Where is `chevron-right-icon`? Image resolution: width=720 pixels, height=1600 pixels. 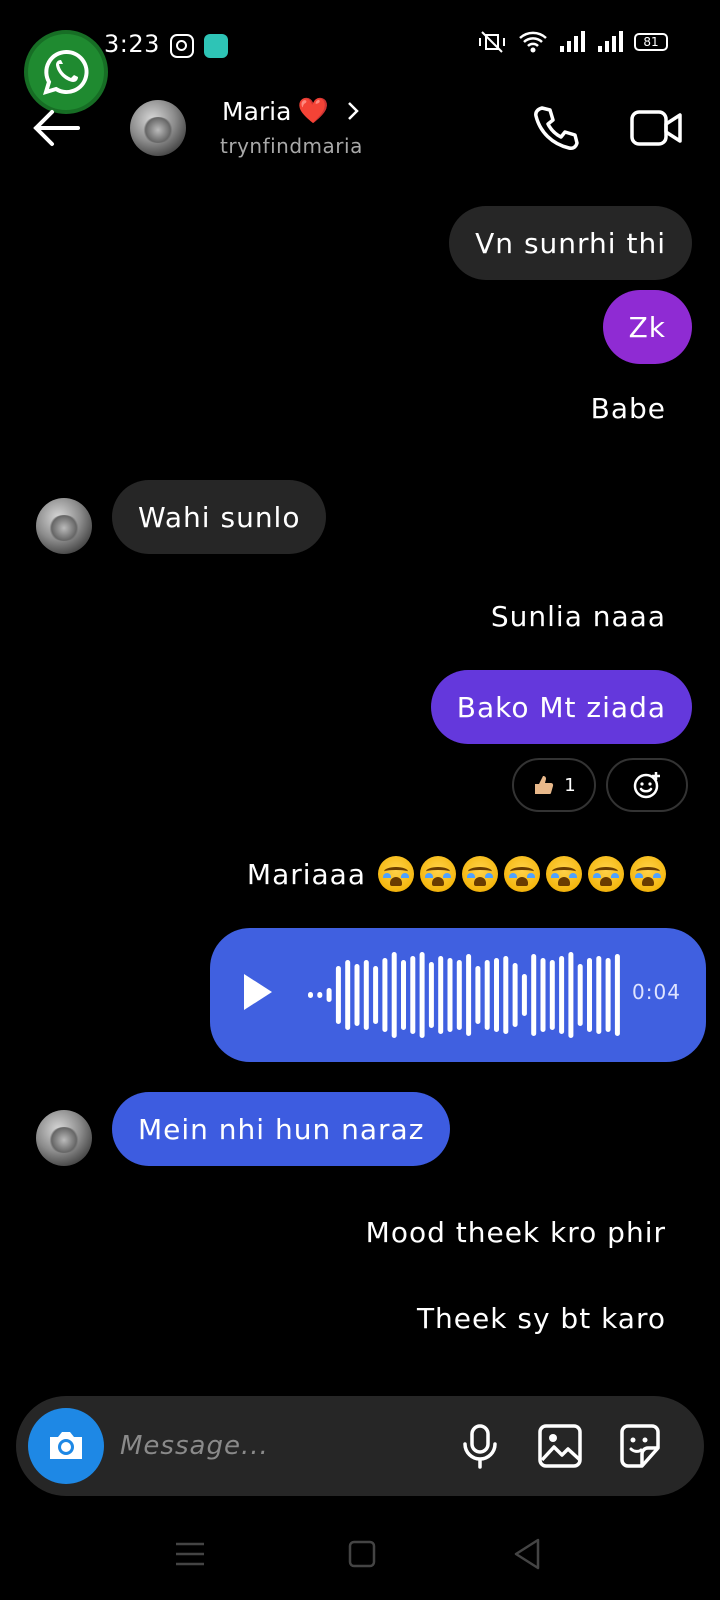
chevron-right-icon is located at coordinates (353, 111).